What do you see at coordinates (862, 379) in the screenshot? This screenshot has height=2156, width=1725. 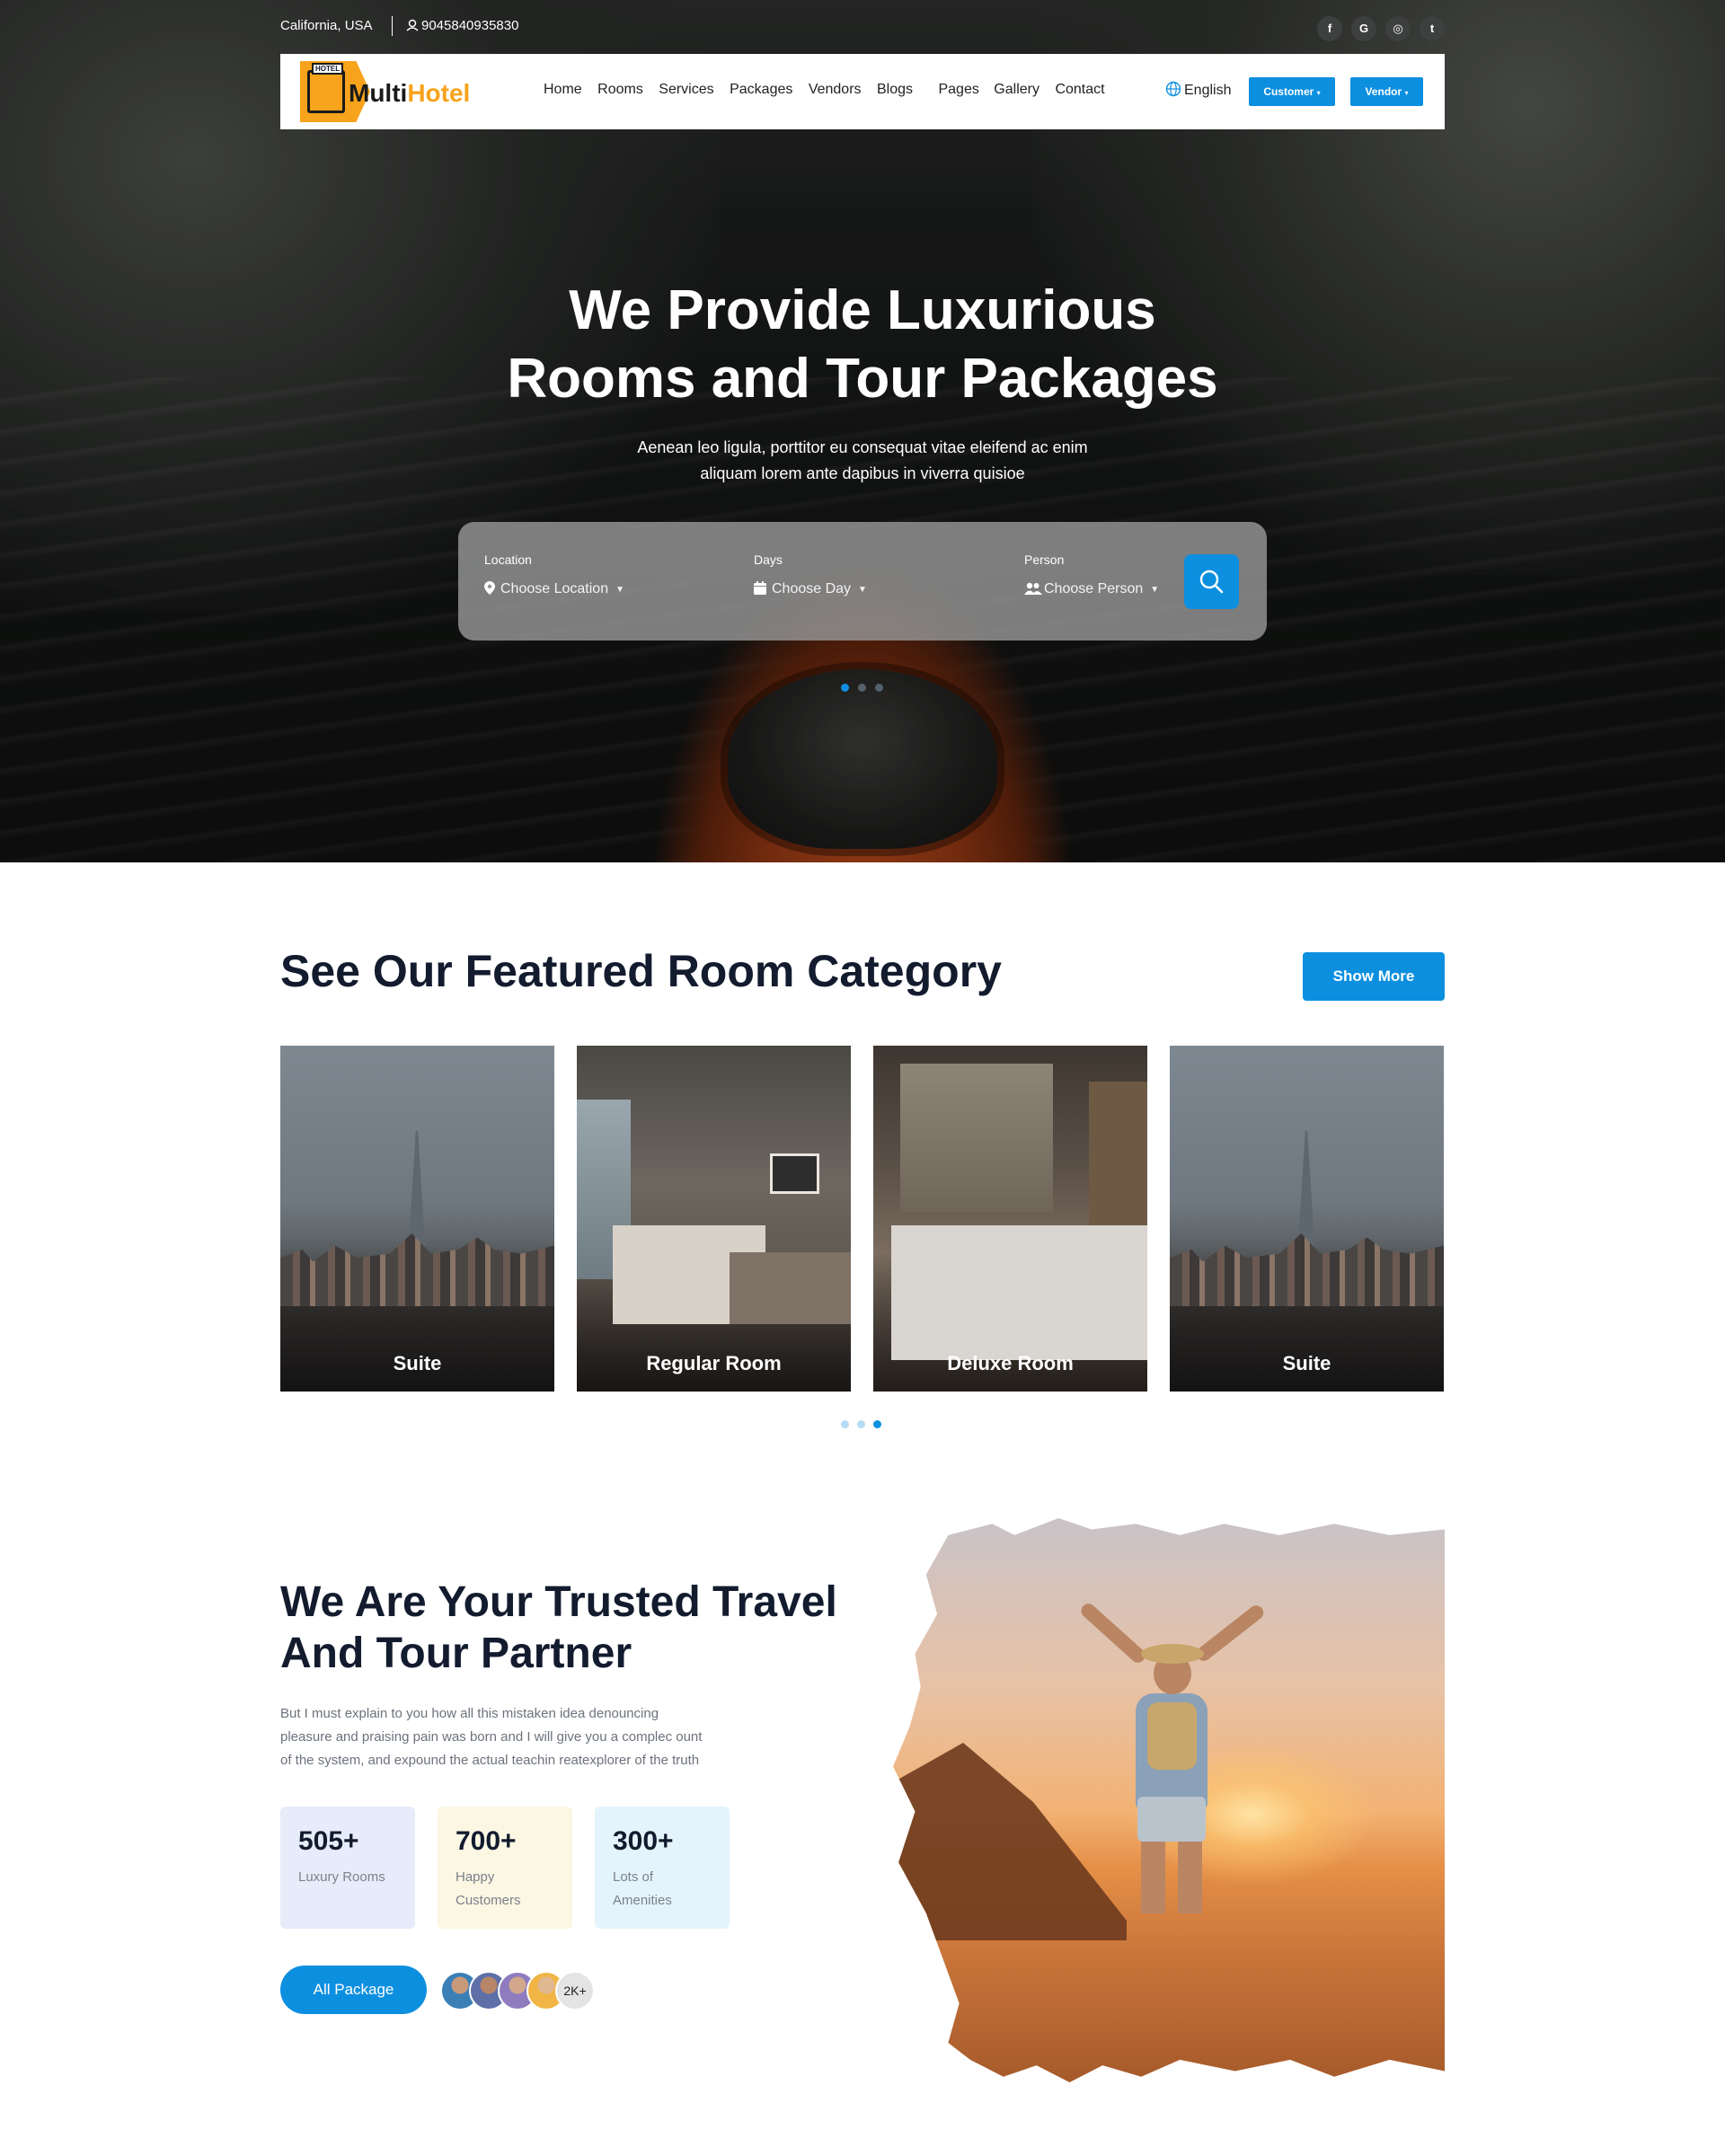 I see `hero-title-line2: Rooms and Tour Packages` at bounding box center [862, 379].